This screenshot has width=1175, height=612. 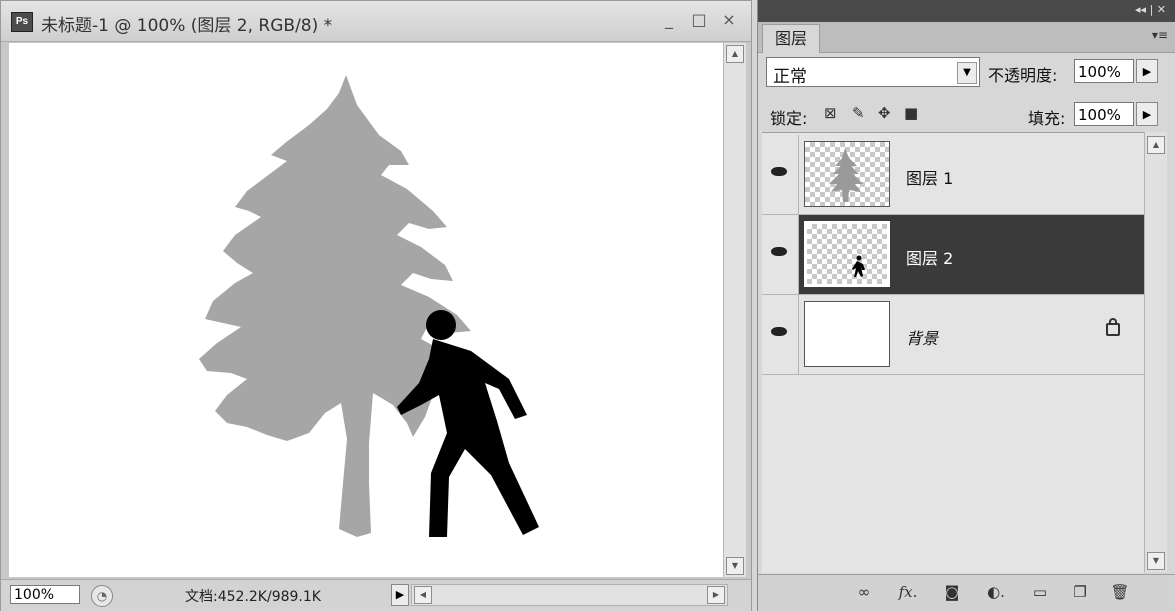 I want to click on zoom-input: 100%, so click(x=45, y=594).